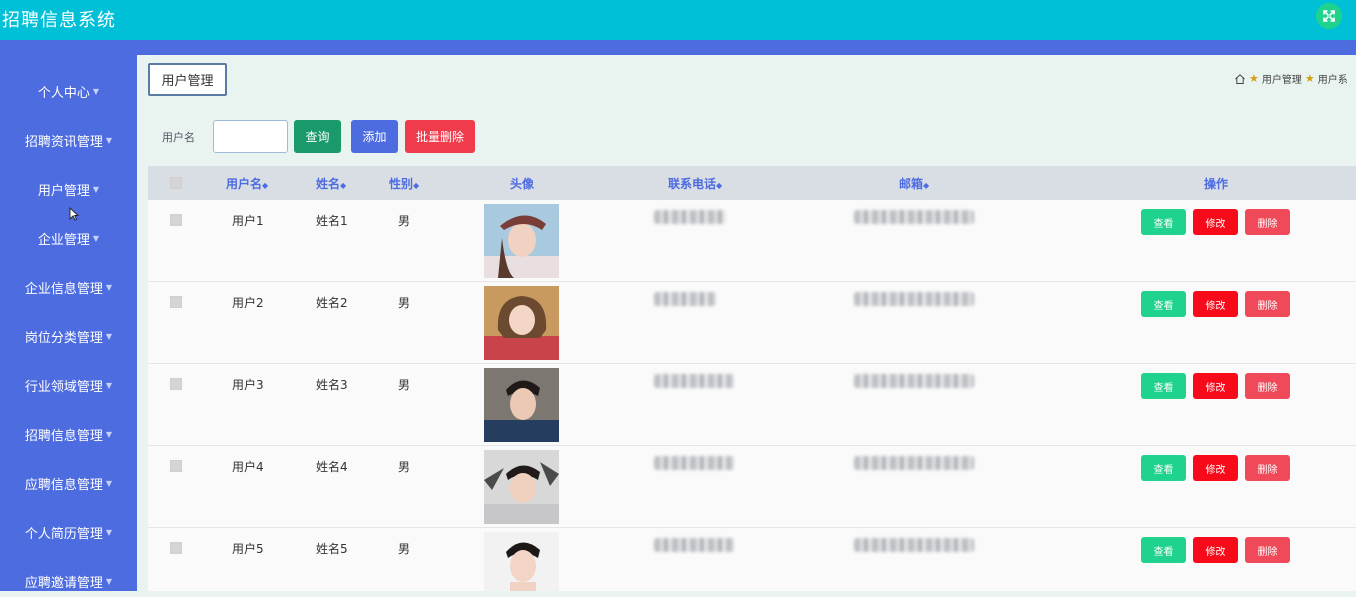 The width and height of the screenshot is (1356, 597). I want to click on sidebar-item-recruit-news: 招聘资讯管理 ▼, so click(68, 140).